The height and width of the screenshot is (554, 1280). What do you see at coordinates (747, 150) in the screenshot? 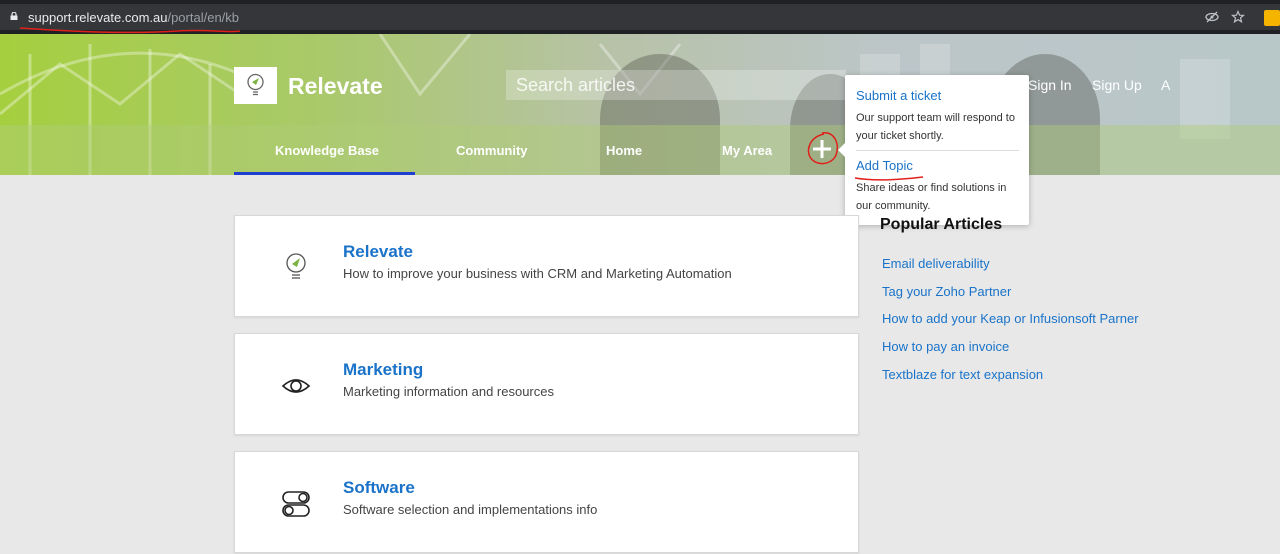
I see `tab-my-area: My Area` at bounding box center [747, 150].